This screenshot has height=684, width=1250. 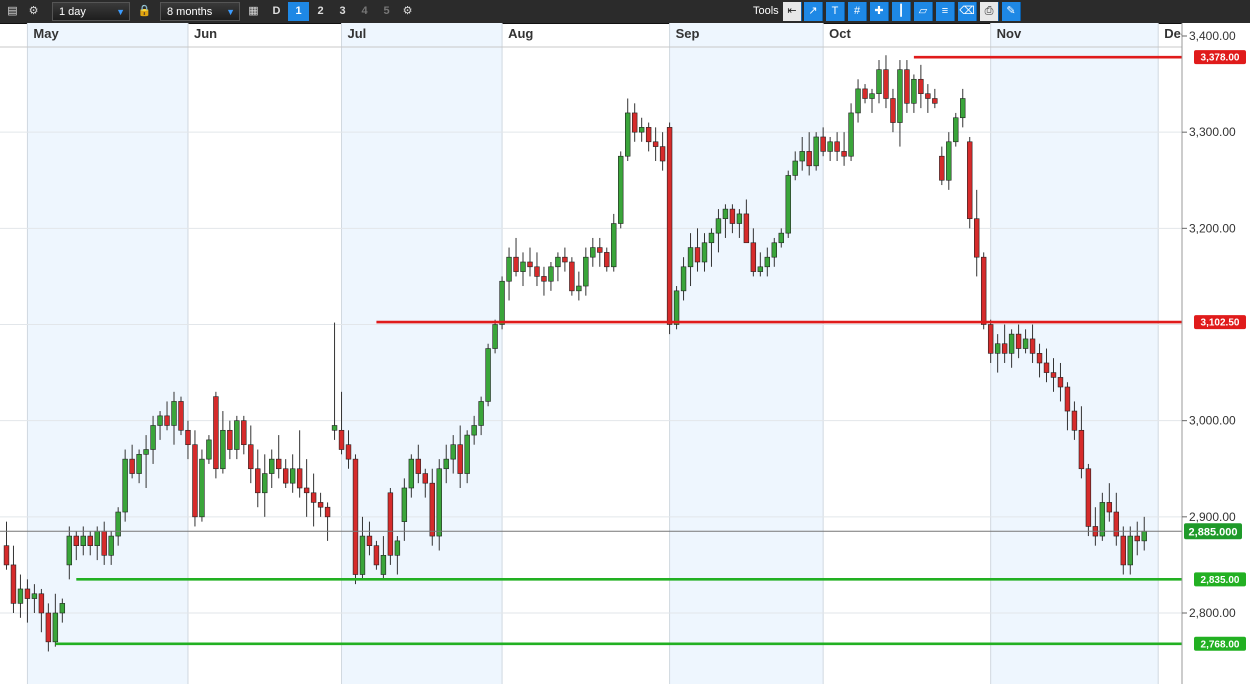 I want to click on back-arrow-icon: ⇤, so click(x=792, y=11).